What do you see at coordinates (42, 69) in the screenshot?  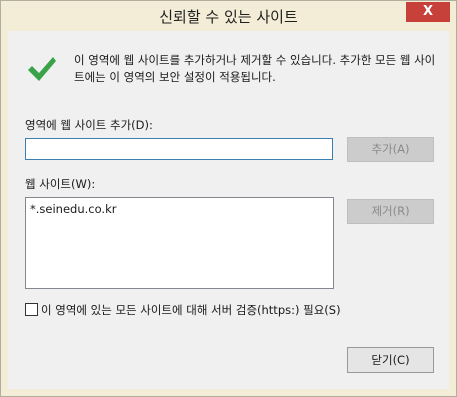 I see `checkmark-icon` at bounding box center [42, 69].